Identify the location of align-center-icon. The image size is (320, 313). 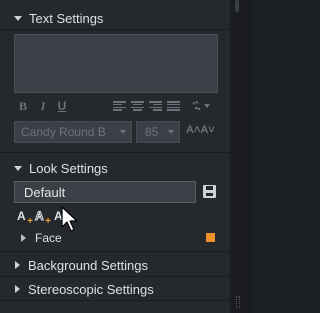
(137, 106).